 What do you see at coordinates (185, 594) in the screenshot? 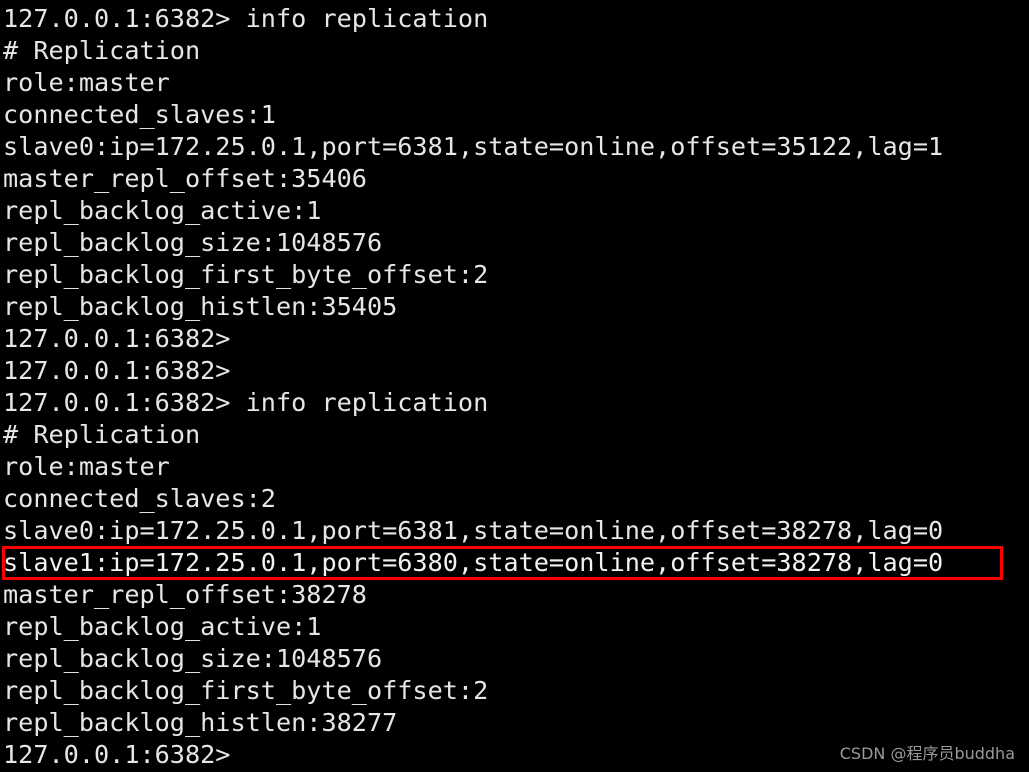
I see `terminal-line: master_repl_offset:38278` at bounding box center [185, 594].